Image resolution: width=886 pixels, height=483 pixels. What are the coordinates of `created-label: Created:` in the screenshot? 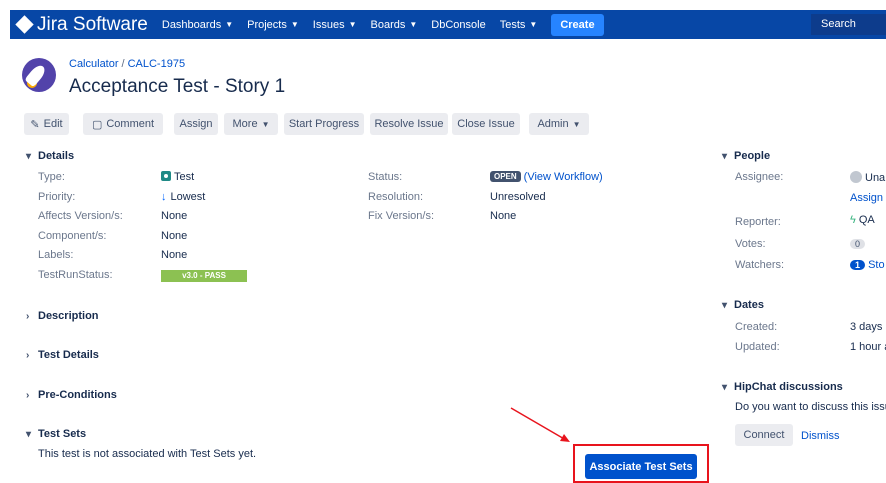 It's located at (756, 327).